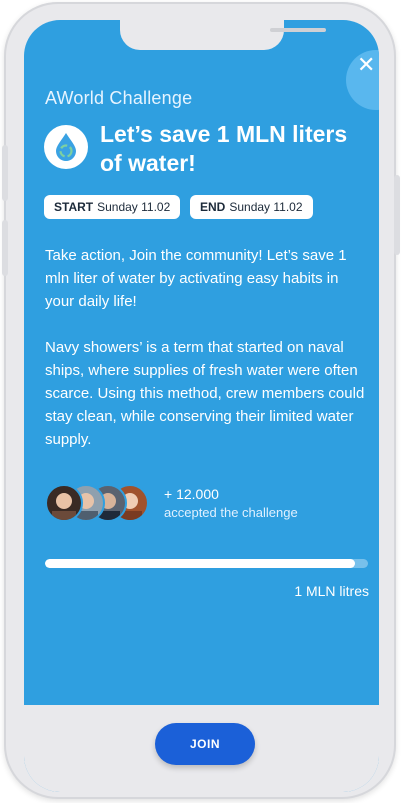 The image size is (402, 803). Describe the element at coordinates (66, 147) in the screenshot. I see `water-drop-recycle-icon` at that location.